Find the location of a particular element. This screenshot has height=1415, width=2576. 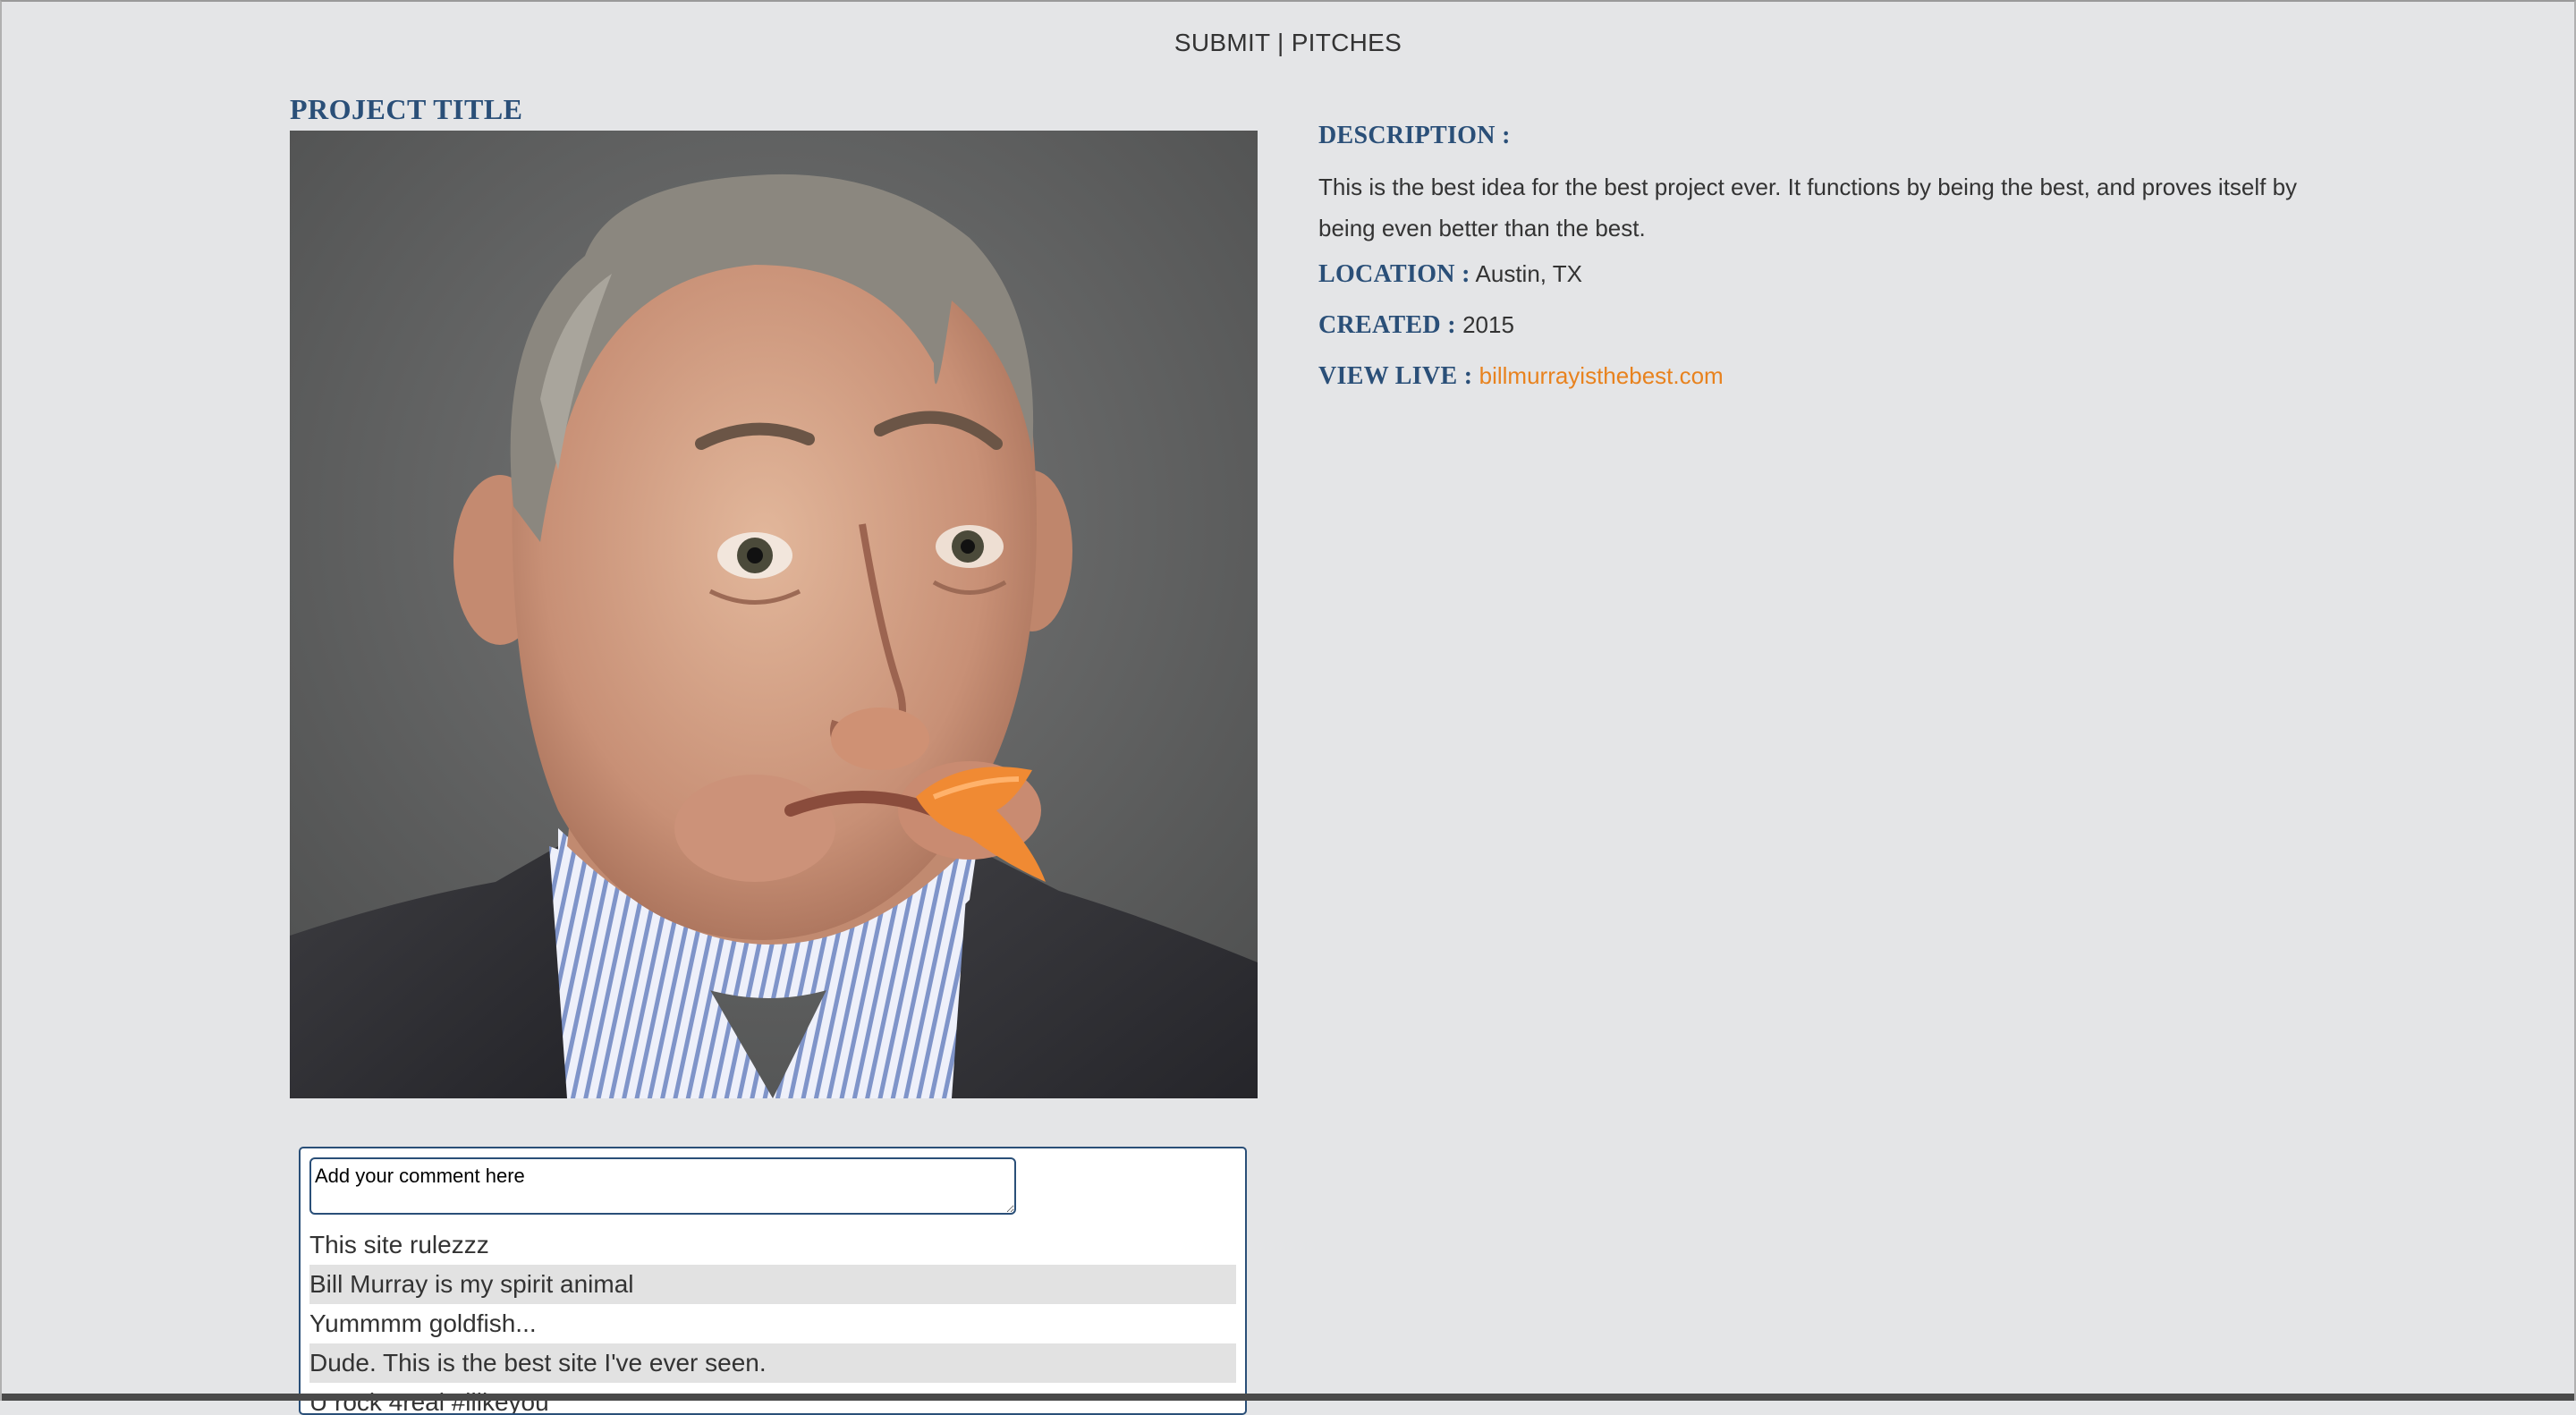

top-nav: SUBMIT | PITCHES is located at coordinates (1288, 43).